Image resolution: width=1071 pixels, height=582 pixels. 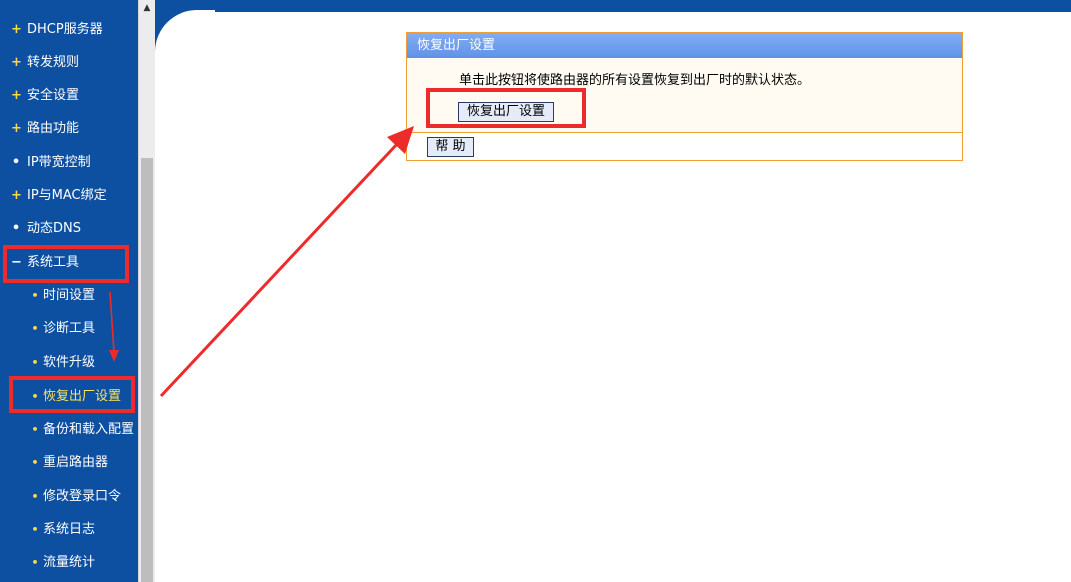 What do you see at coordinates (59, 162) in the screenshot?
I see `sidebar-item-label: IP带宽控制` at bounding box center [59, 162].